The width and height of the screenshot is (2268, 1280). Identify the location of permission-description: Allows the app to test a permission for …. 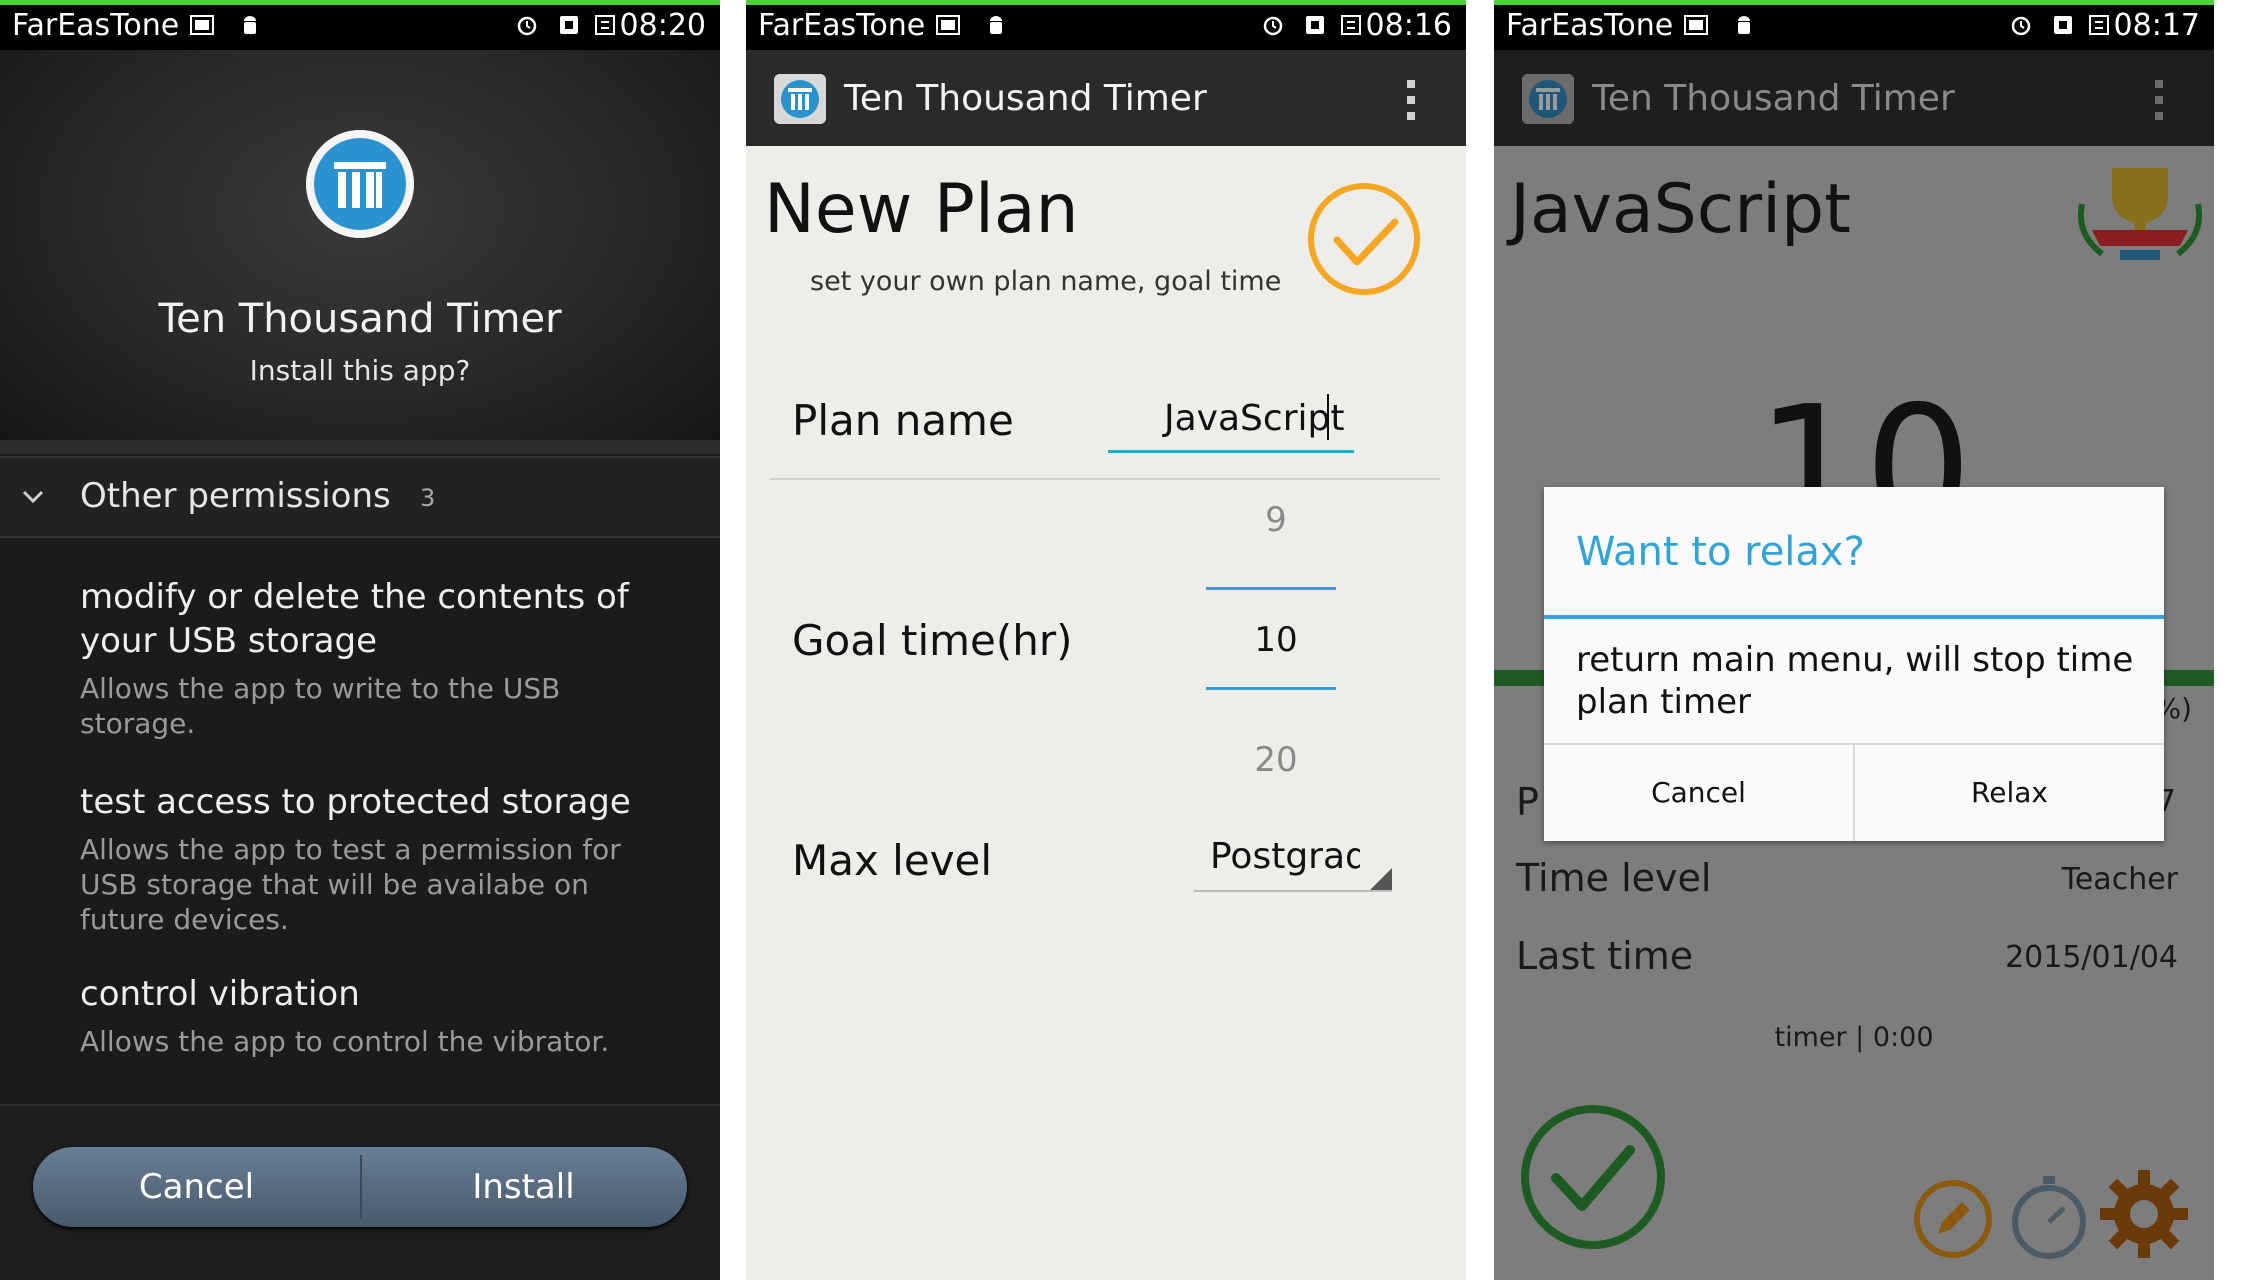
(350, 884).